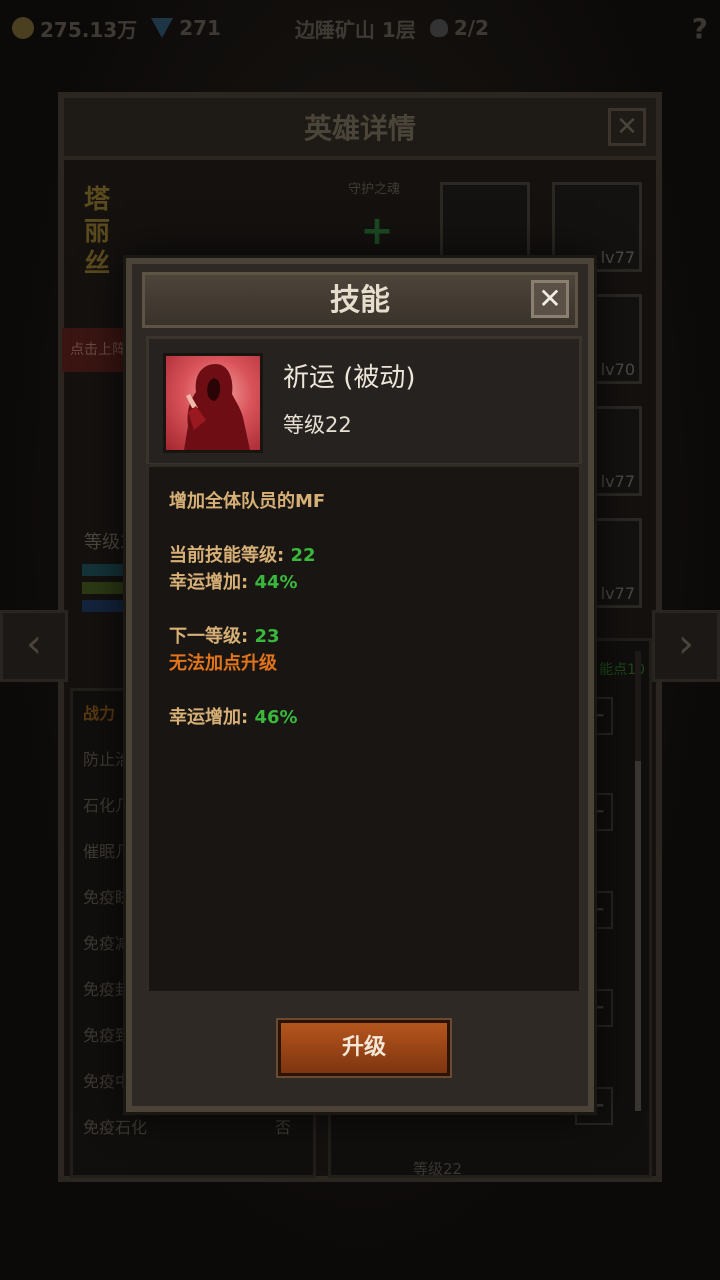 The width and height of the screenshot is (720, 1280). What do you see at coordinates (34, 646) in the screenshot?
I see `prev-hero-button: ‹` at bounding box center [34, 646].